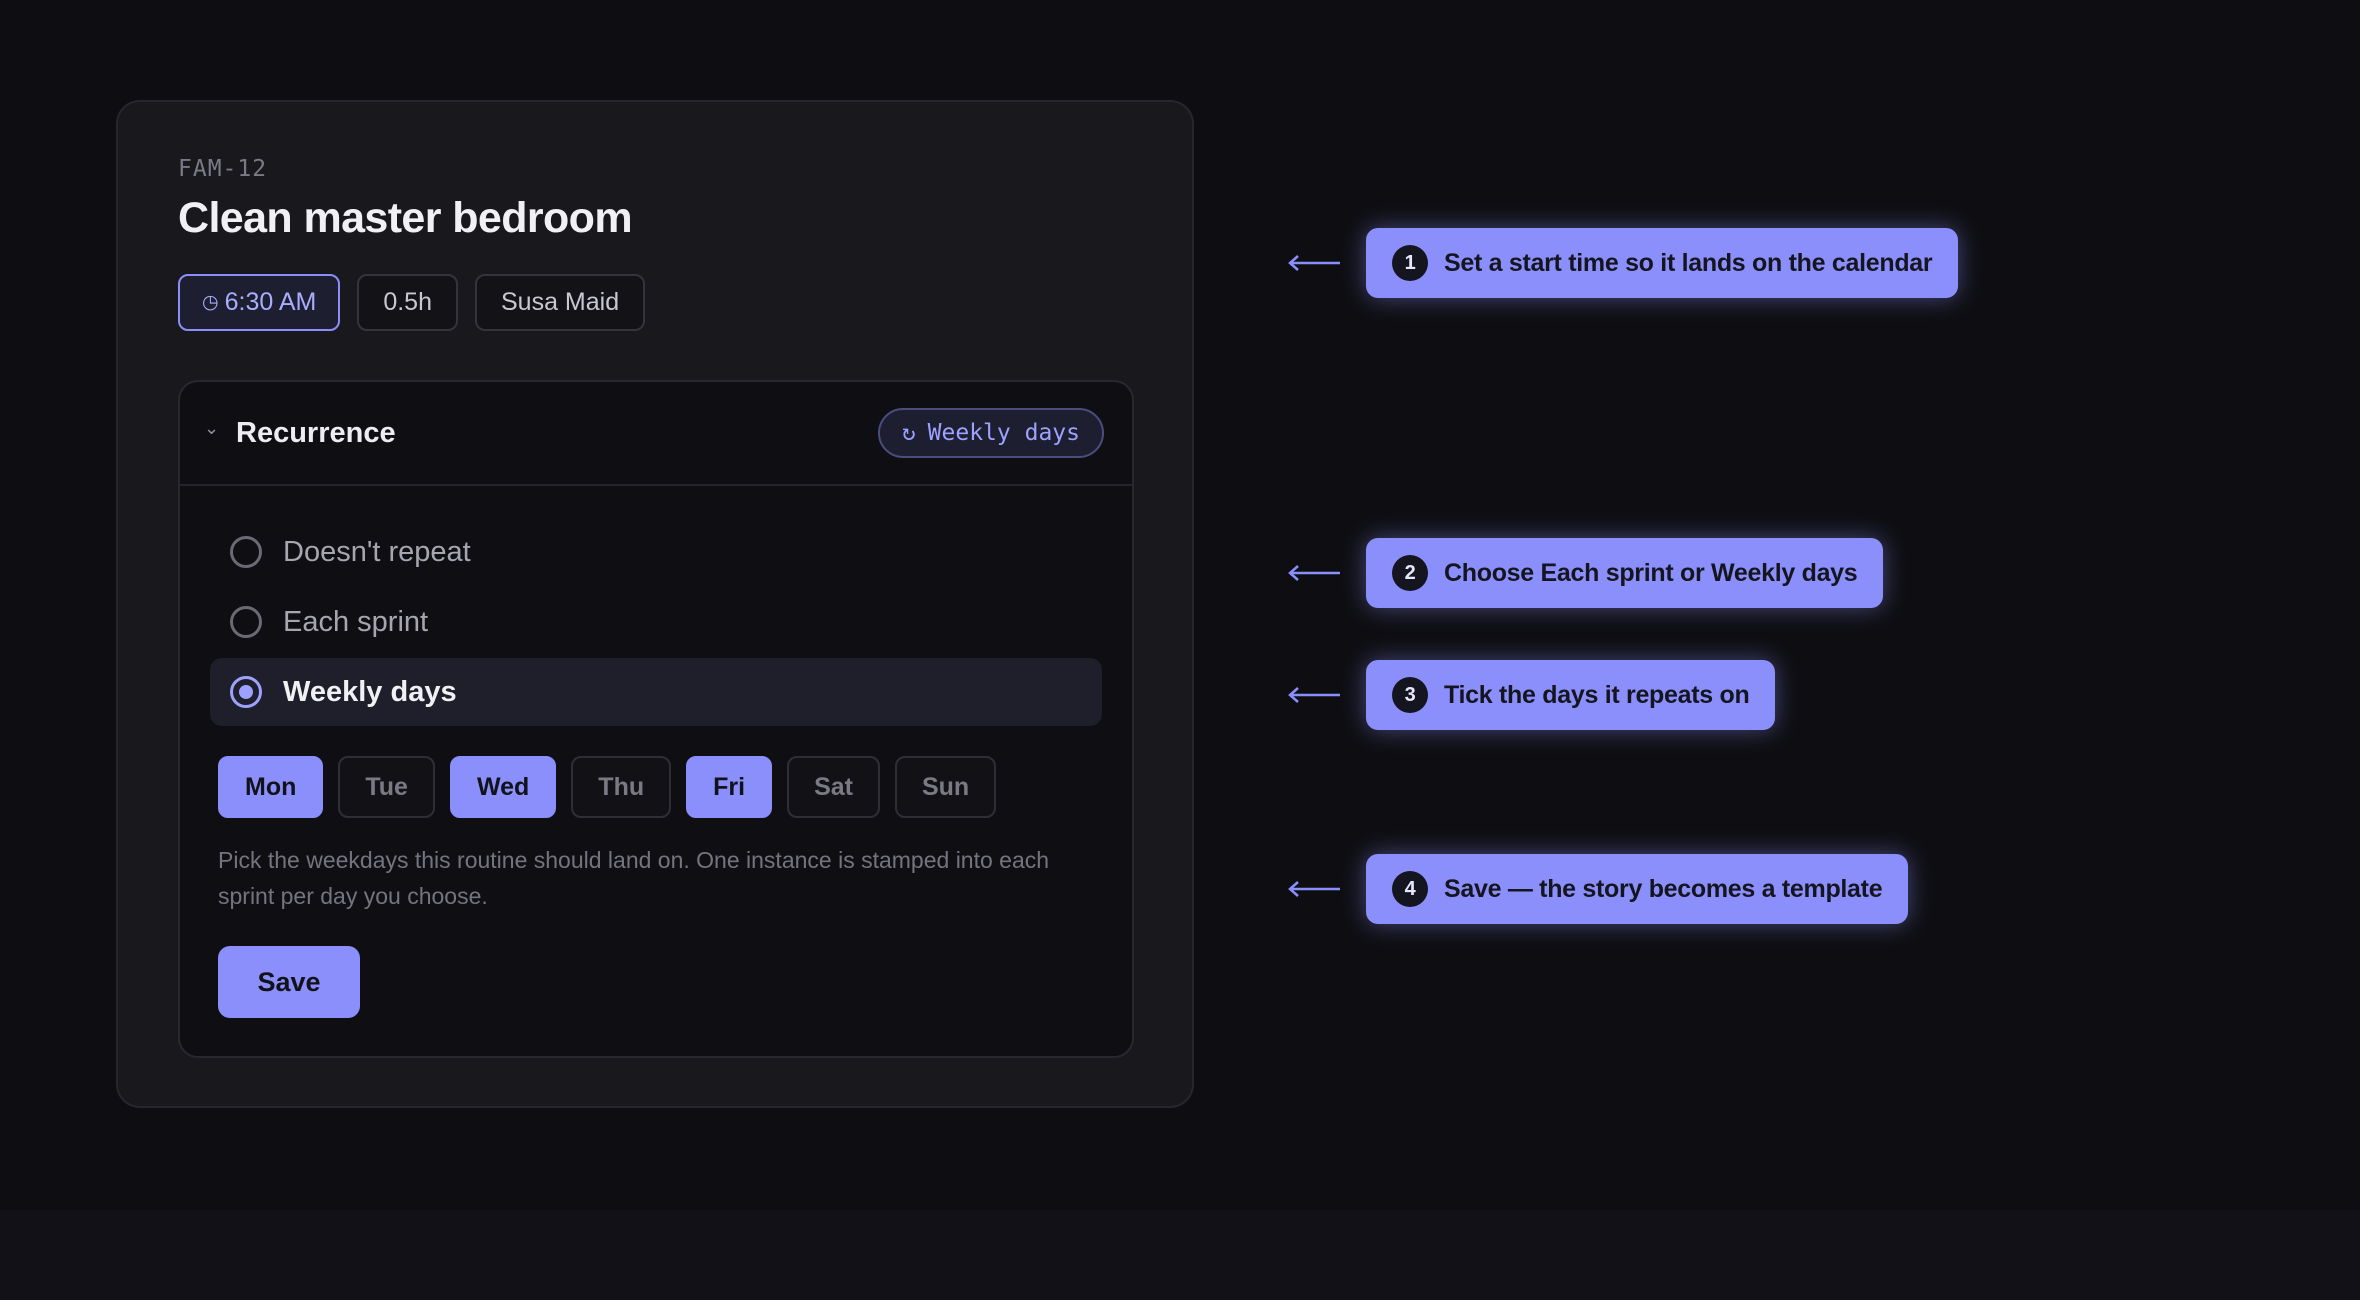 This screenshot has width=2360, height=1300. What do you see at coordinates (270, 302) in the screenshot?
I see `start-time-label: 6:30 AM` at bounding box center [270, 302].